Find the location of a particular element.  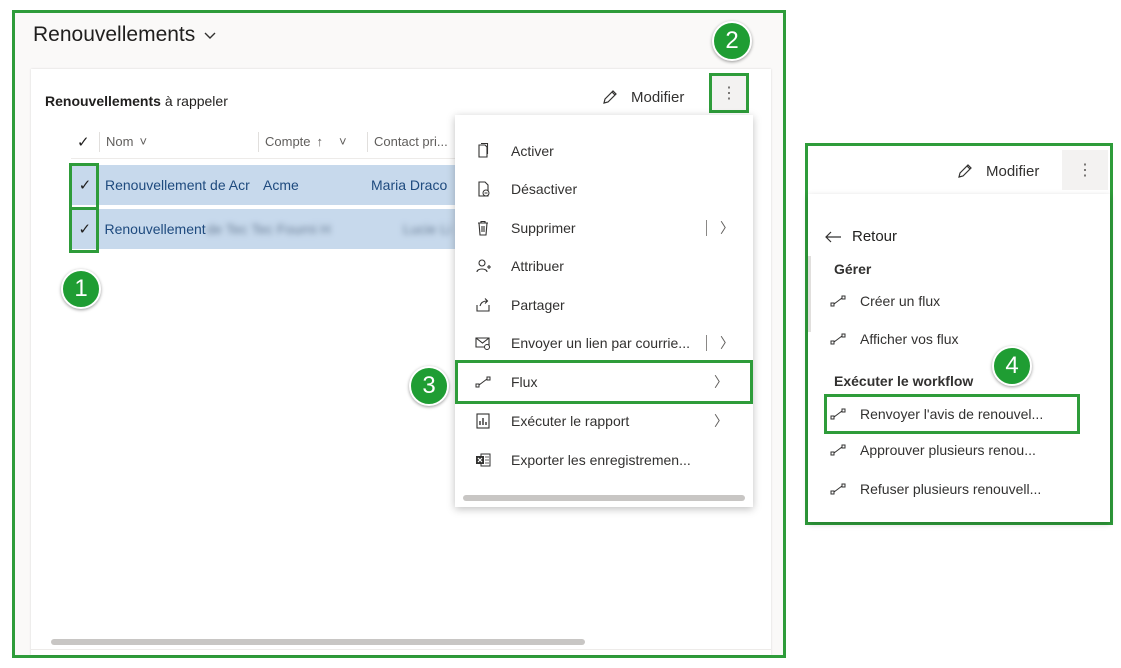

report-icon is located at coordinates (483, 421).